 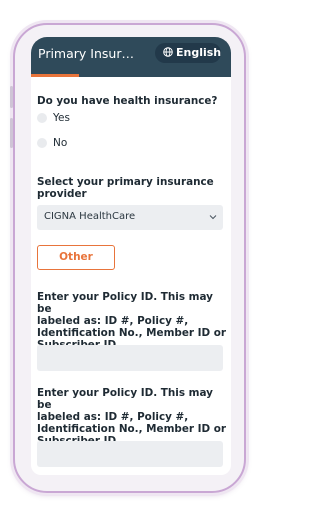 What do you see at coordinates (76, 257) in the screenshot?
I see `other-button: Other` at bounding box center [76, 257].